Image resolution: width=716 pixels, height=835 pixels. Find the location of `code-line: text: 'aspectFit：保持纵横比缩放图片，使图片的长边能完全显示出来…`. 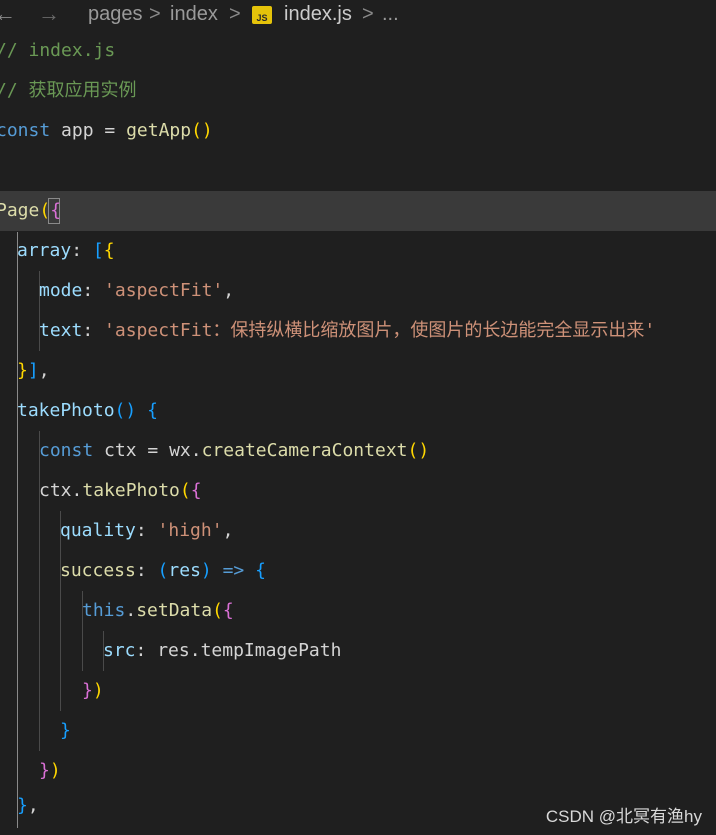

code-line: text: 'aspectFit：保持纵横比缩放图片，使图片的长边能完全显示出来… is located at coordinates (347, 331).